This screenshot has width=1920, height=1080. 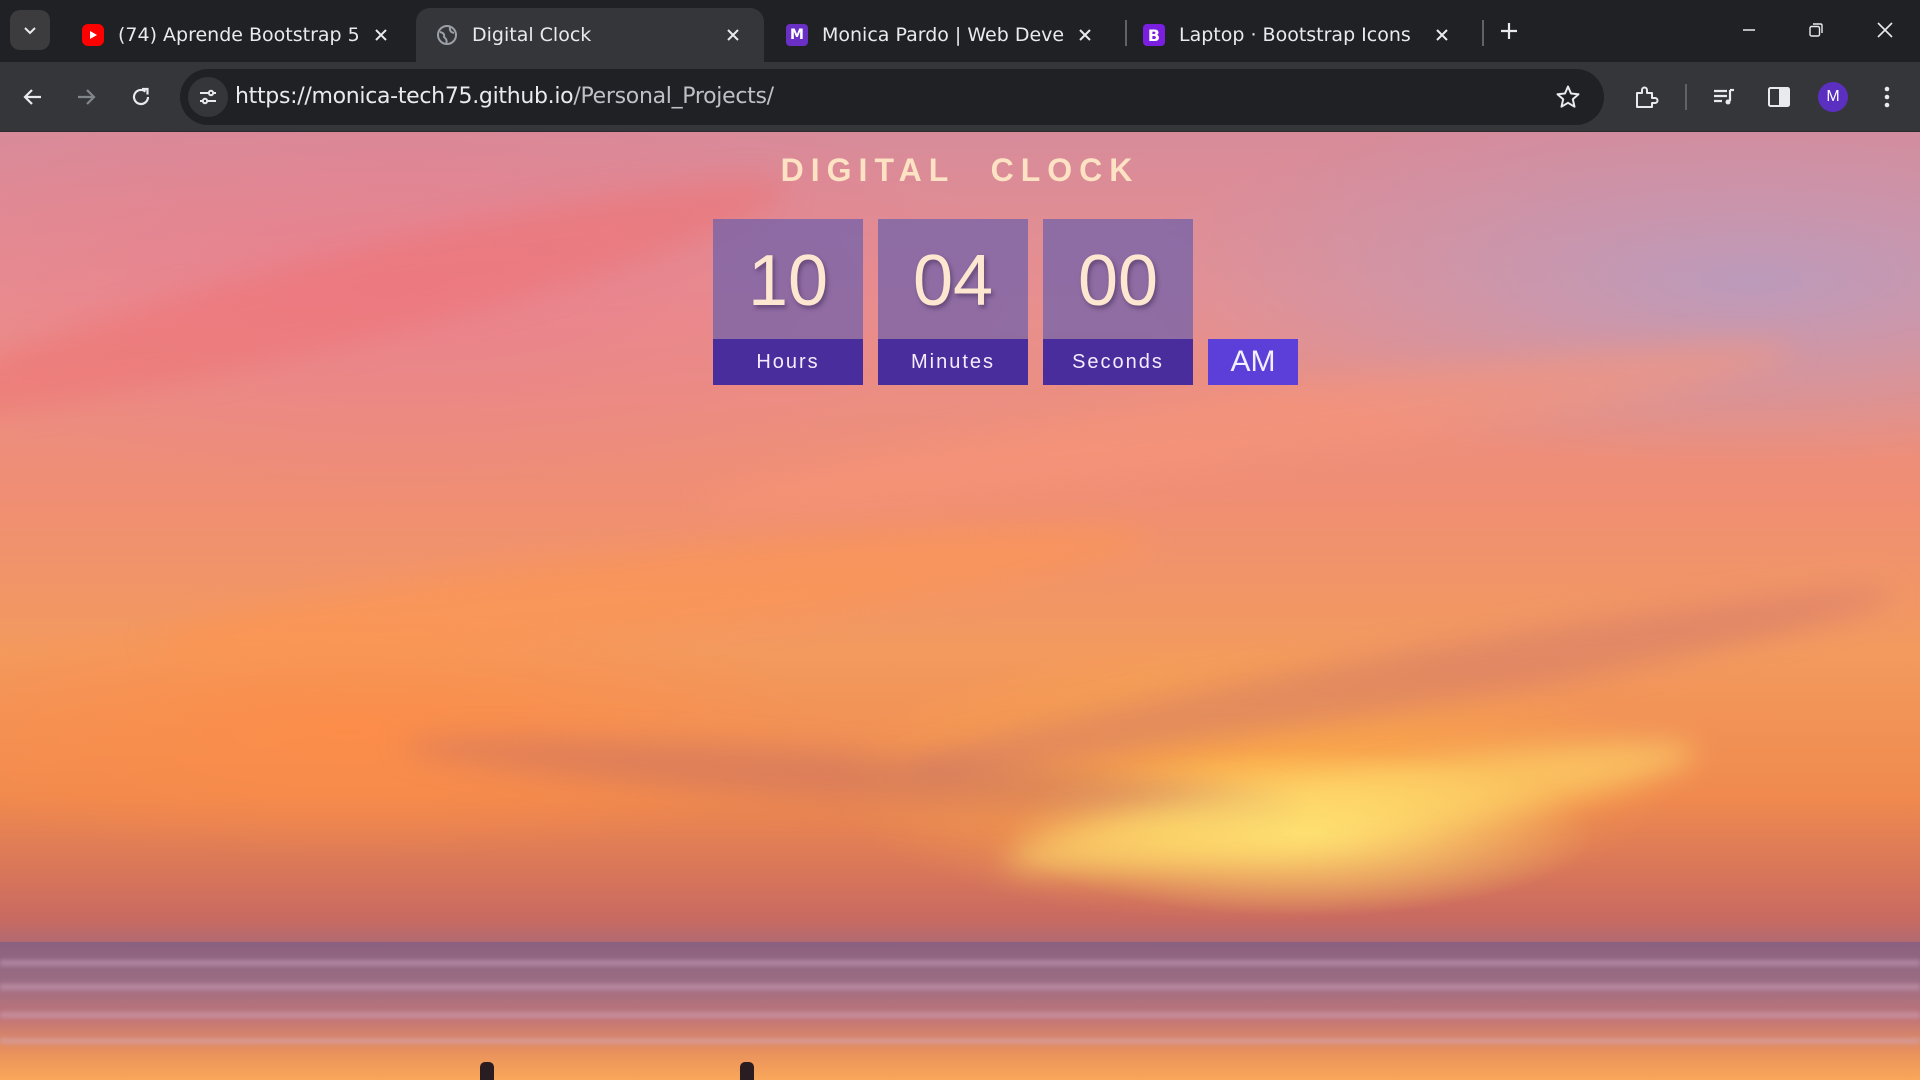 I want to click on hours-value: 10, so click(x=788, y=279).